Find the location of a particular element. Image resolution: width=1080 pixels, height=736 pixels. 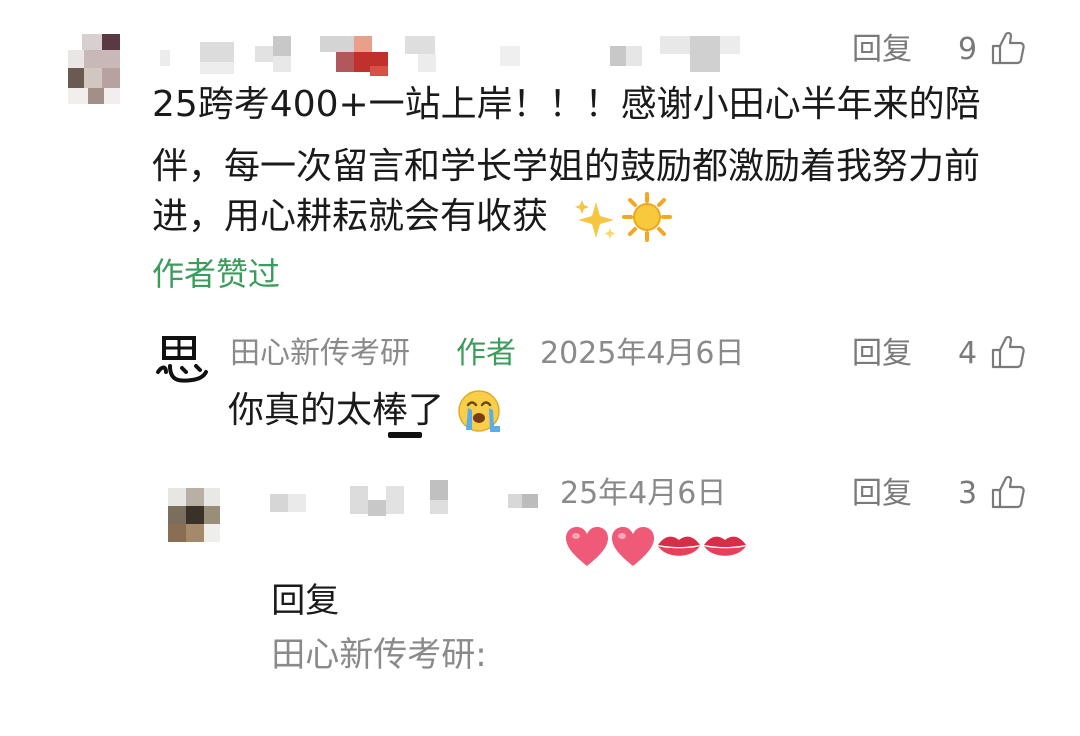

reply-prefix: 回复 is located at coordinates (305, 601).